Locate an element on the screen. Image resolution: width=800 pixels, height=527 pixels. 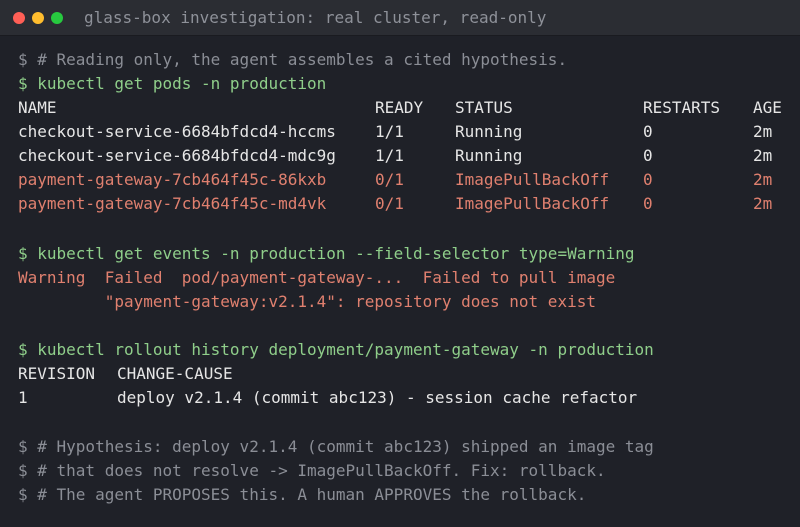
pod-name: checkout-service-6684bfdcd4-hccms is located at coordinates (177, 131).